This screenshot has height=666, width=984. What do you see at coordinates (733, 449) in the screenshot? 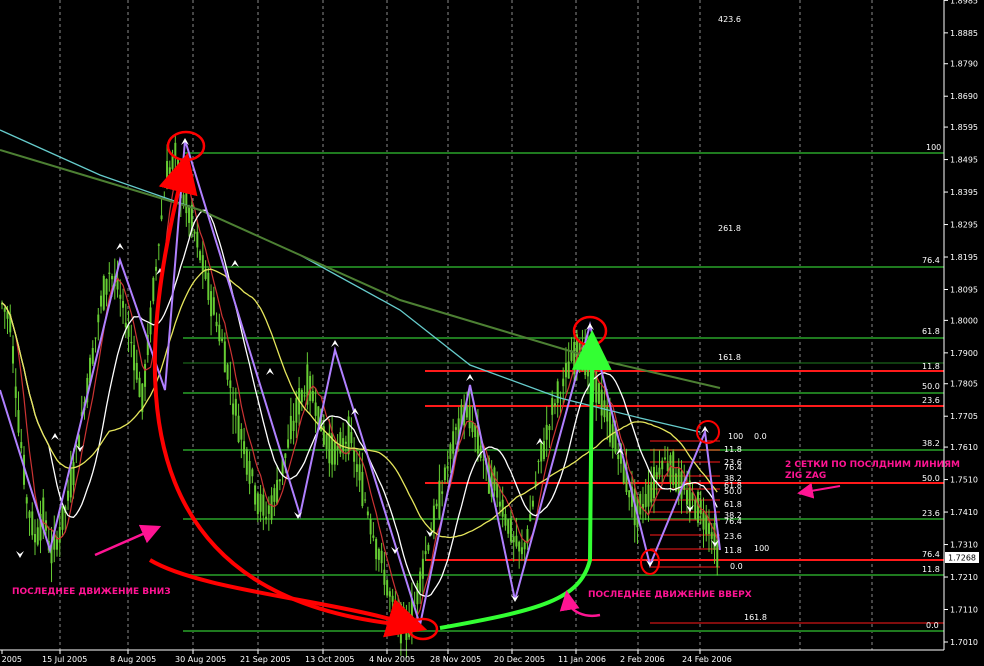
I see `inner-fib-label-2: 11.8` at bounding box center [733, 449].